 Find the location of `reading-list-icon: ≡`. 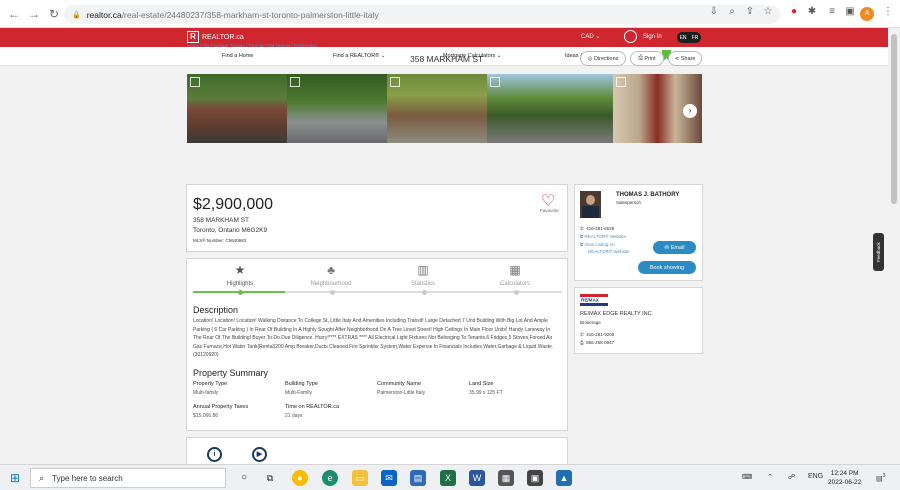

reading-list-icon: ≡ is located at coordinates (832, 11).